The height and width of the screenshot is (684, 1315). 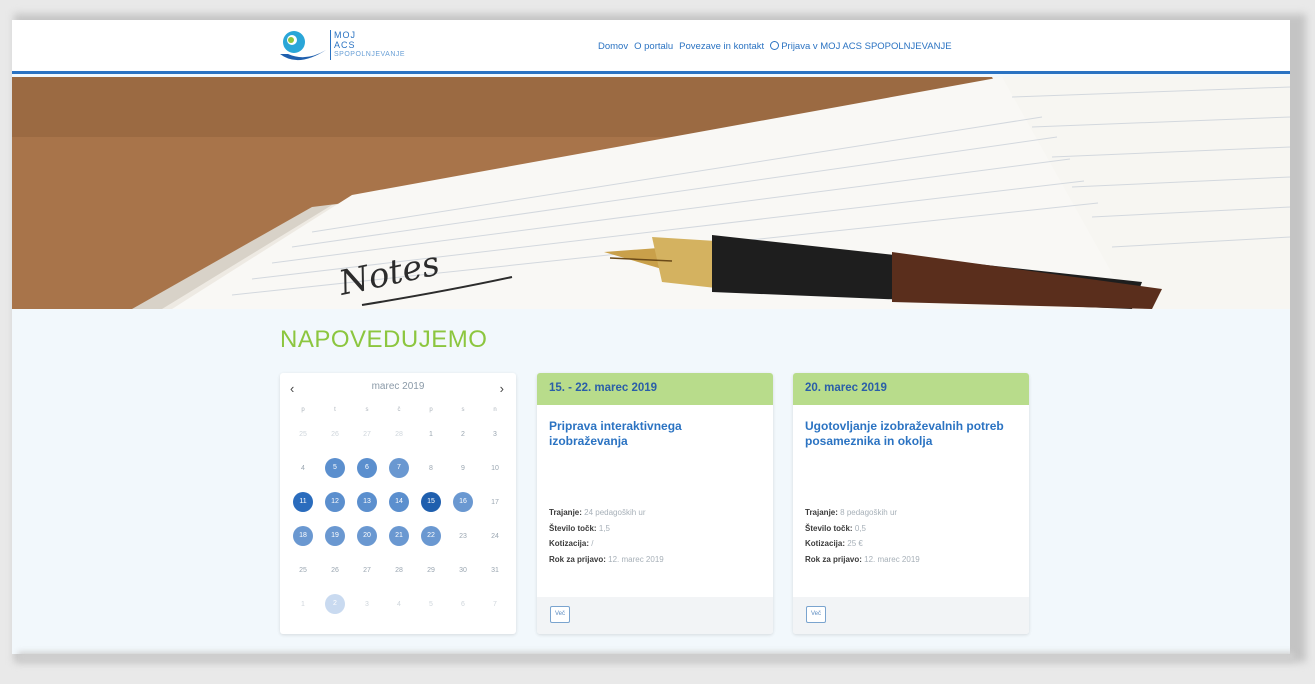 I want to click on calendar-day: 1, so click(x=303, y=604).